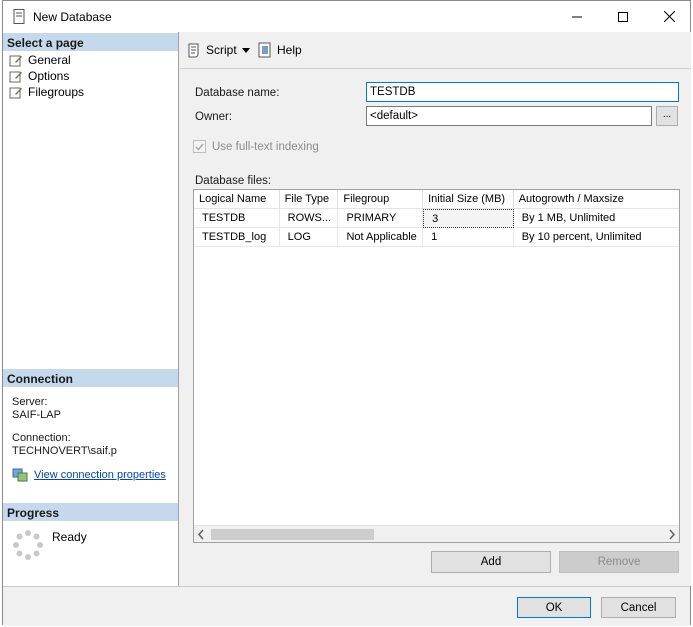 The width and height of the screenshot is (693, 627). Describe the element at coordinates (509, 116) in the screenshot. I see `owner-input: <default>` at that location.